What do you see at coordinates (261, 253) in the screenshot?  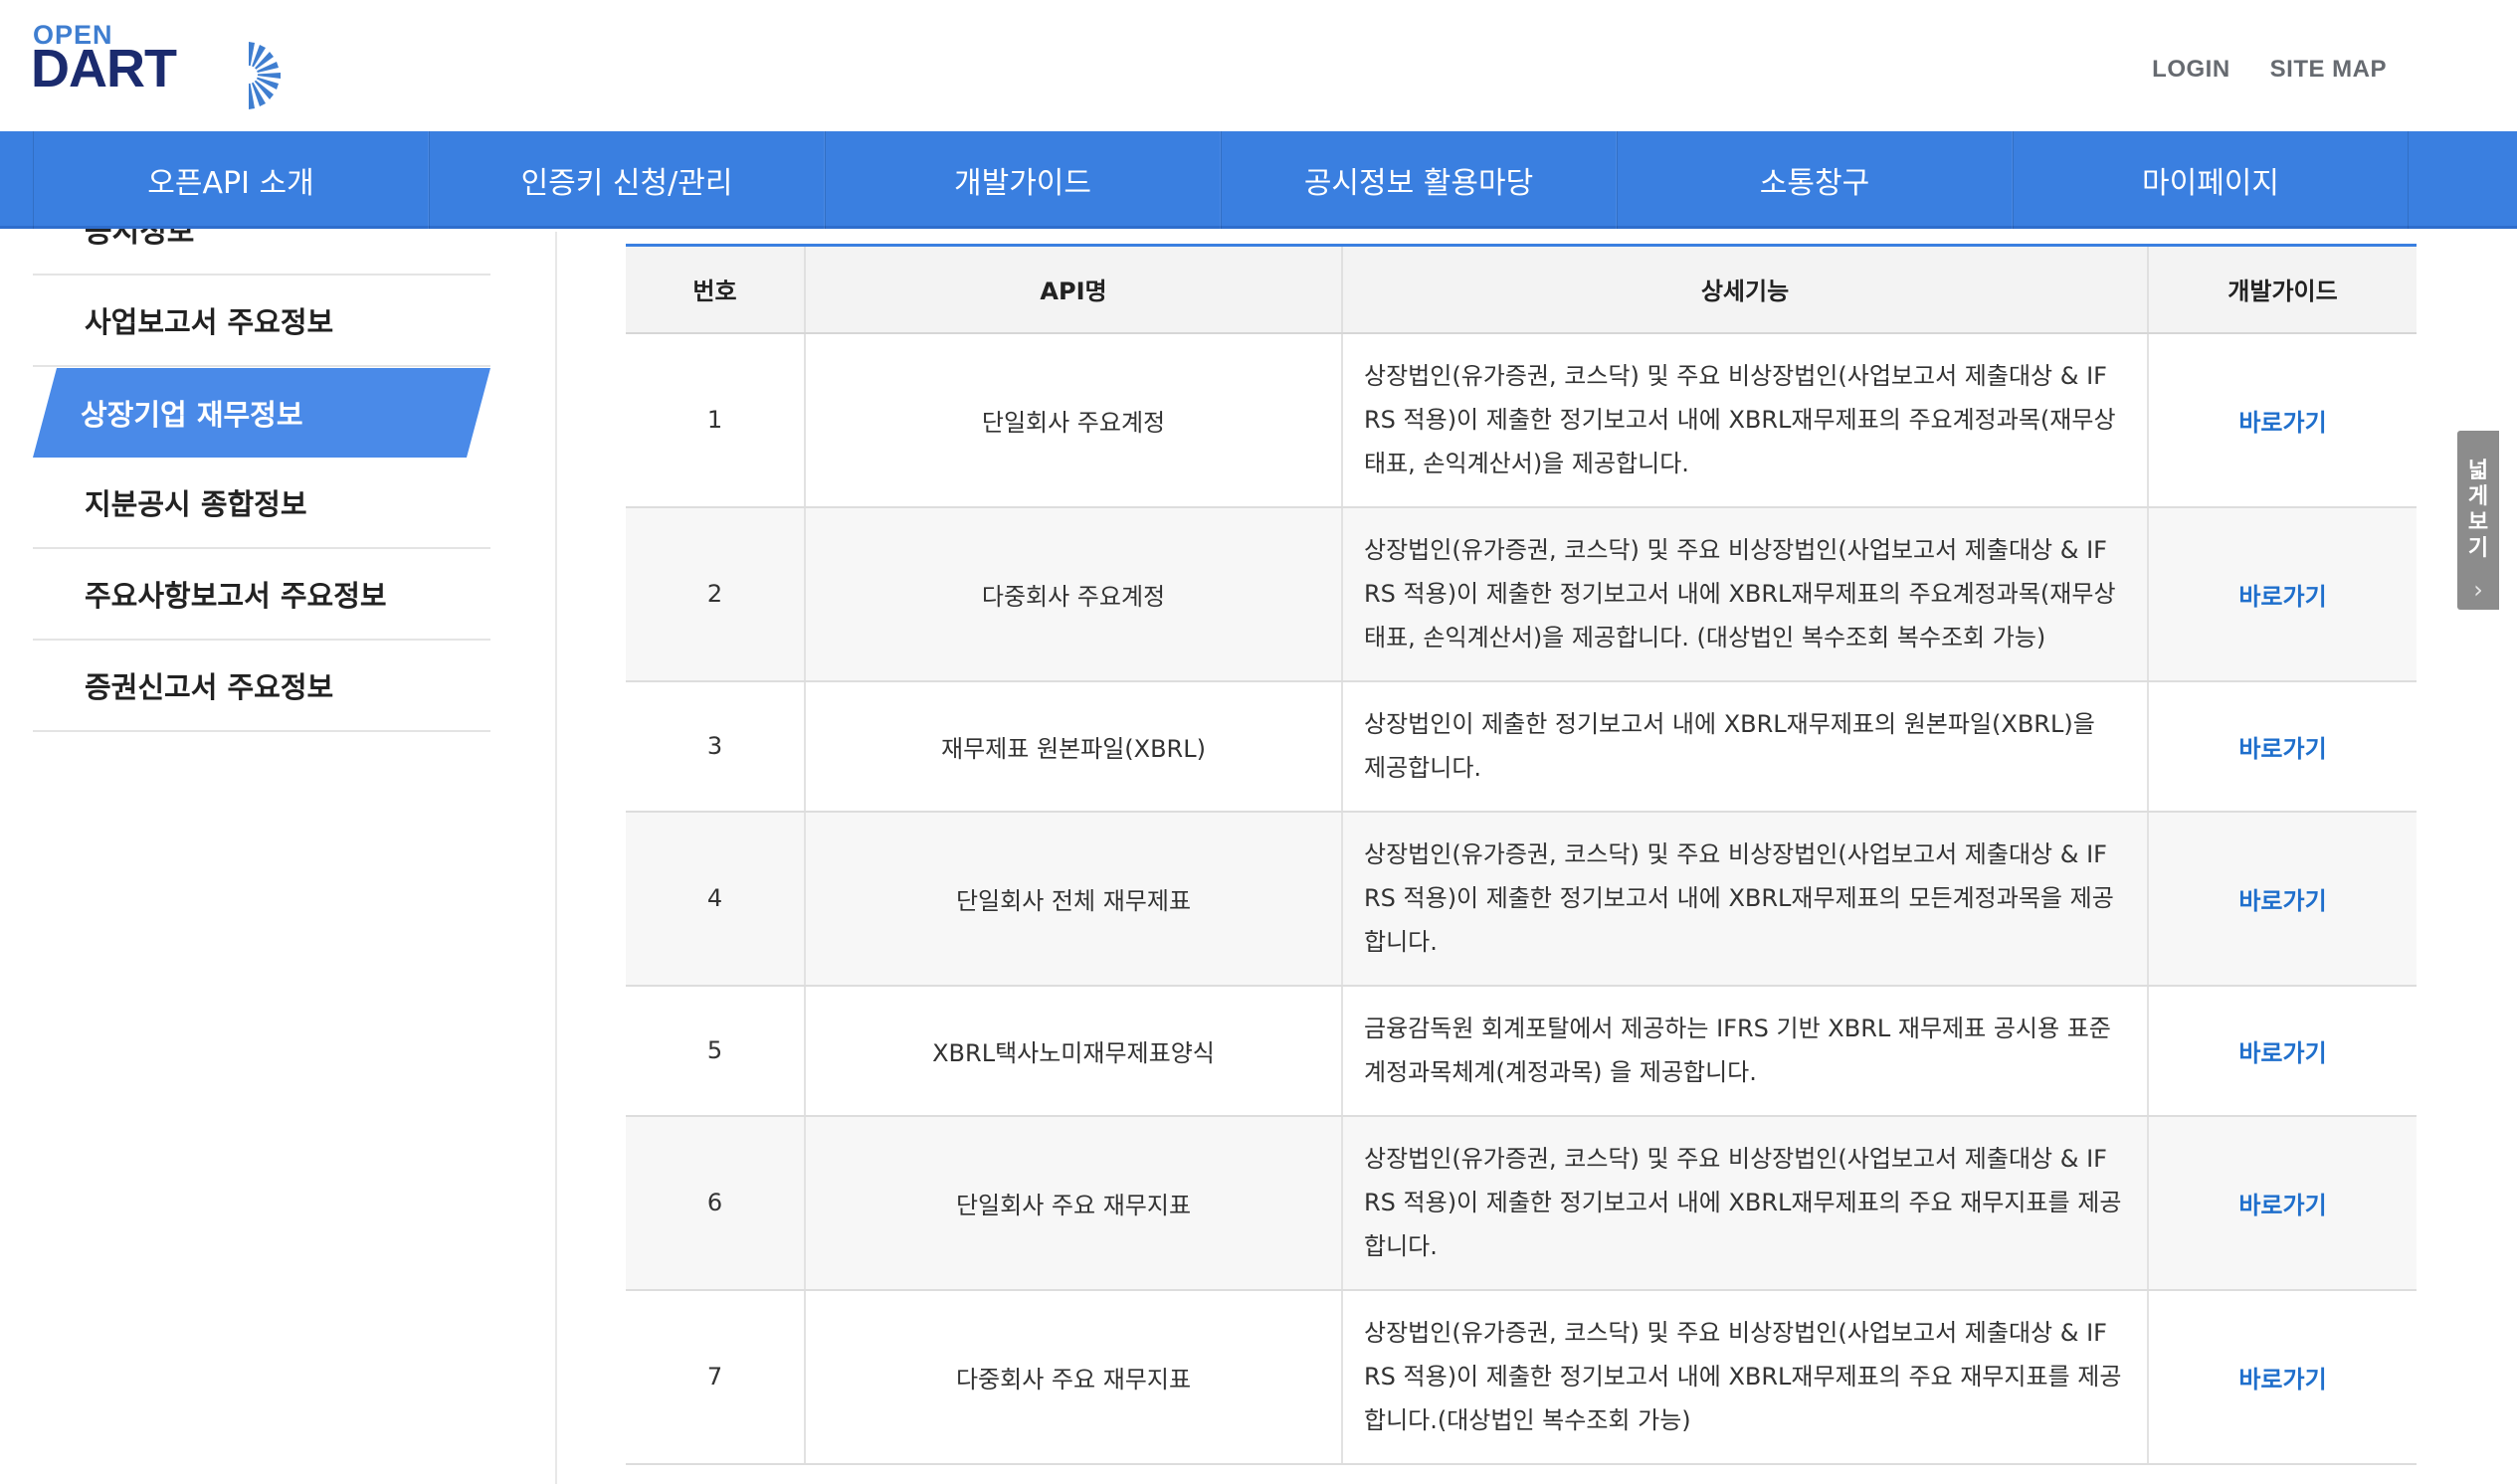 I see `sidebar-item-disclosure-info: 공시정보` at bounding box center [261, 253].